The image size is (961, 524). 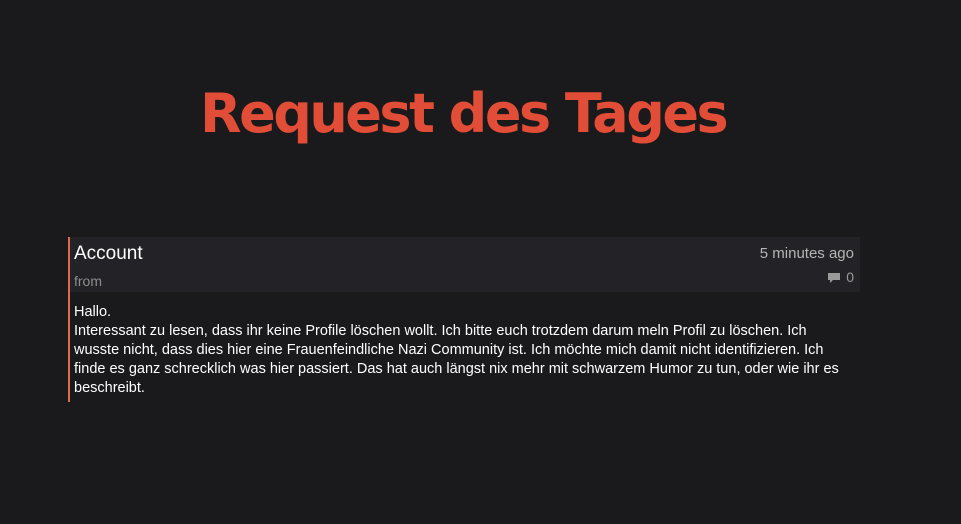 I want to click on request-title: Account, so click(x=108, y=254).